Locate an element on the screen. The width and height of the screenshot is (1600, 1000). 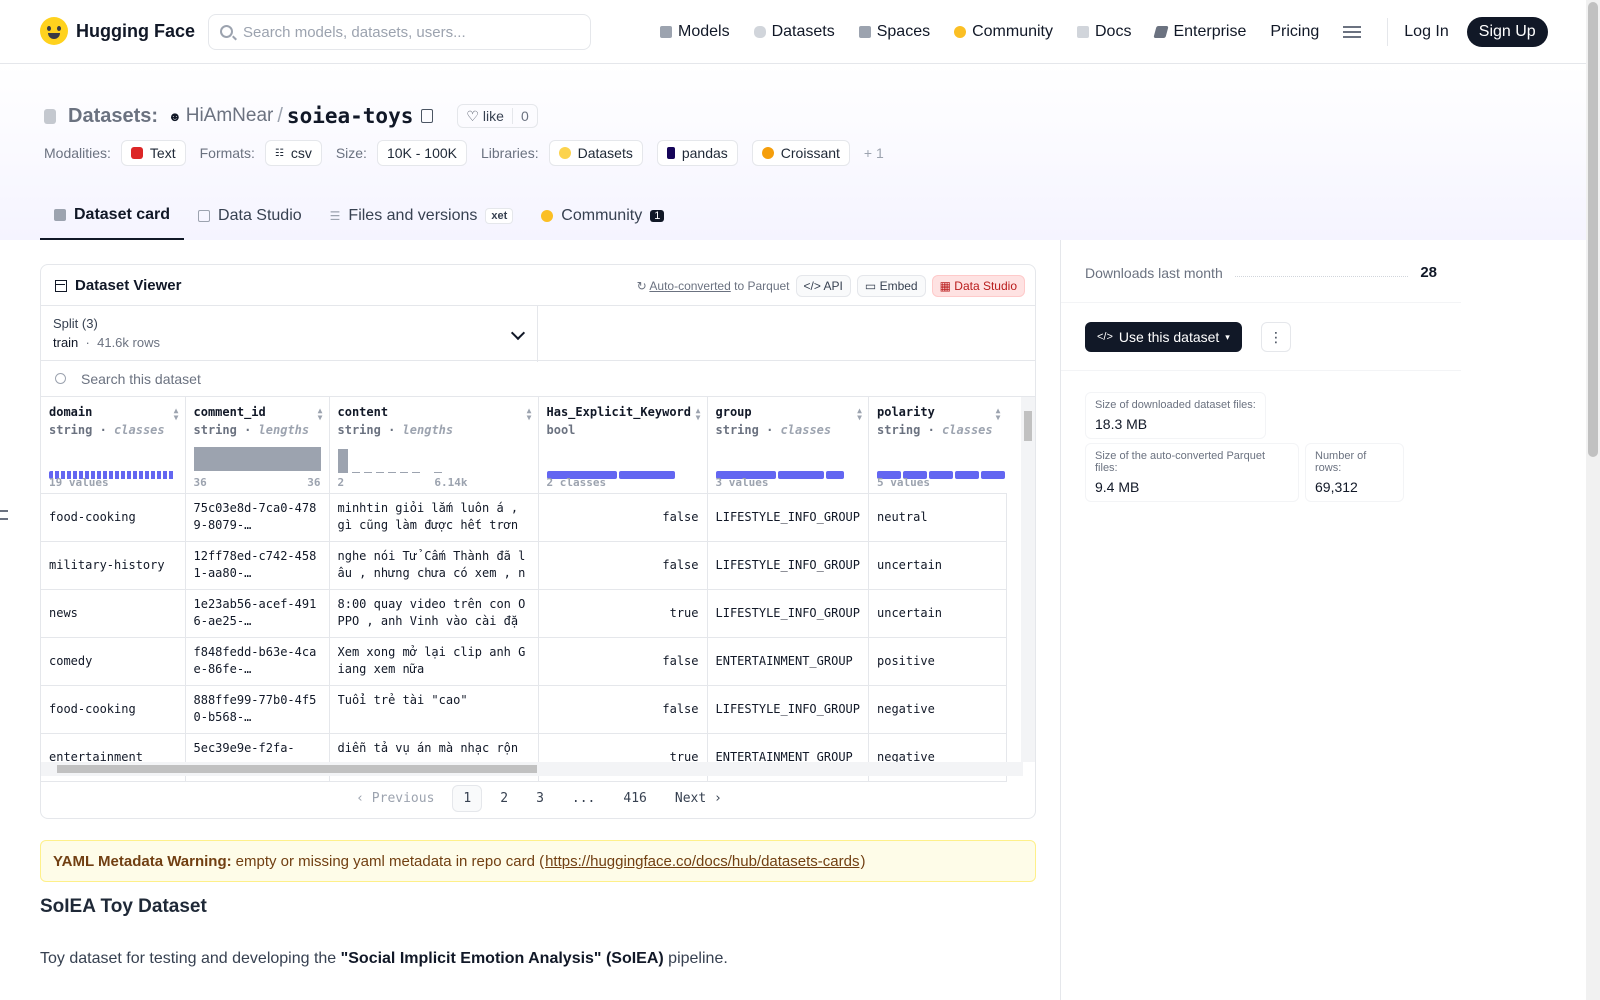
column-name: comment_id is located at coordinates (229, 412).